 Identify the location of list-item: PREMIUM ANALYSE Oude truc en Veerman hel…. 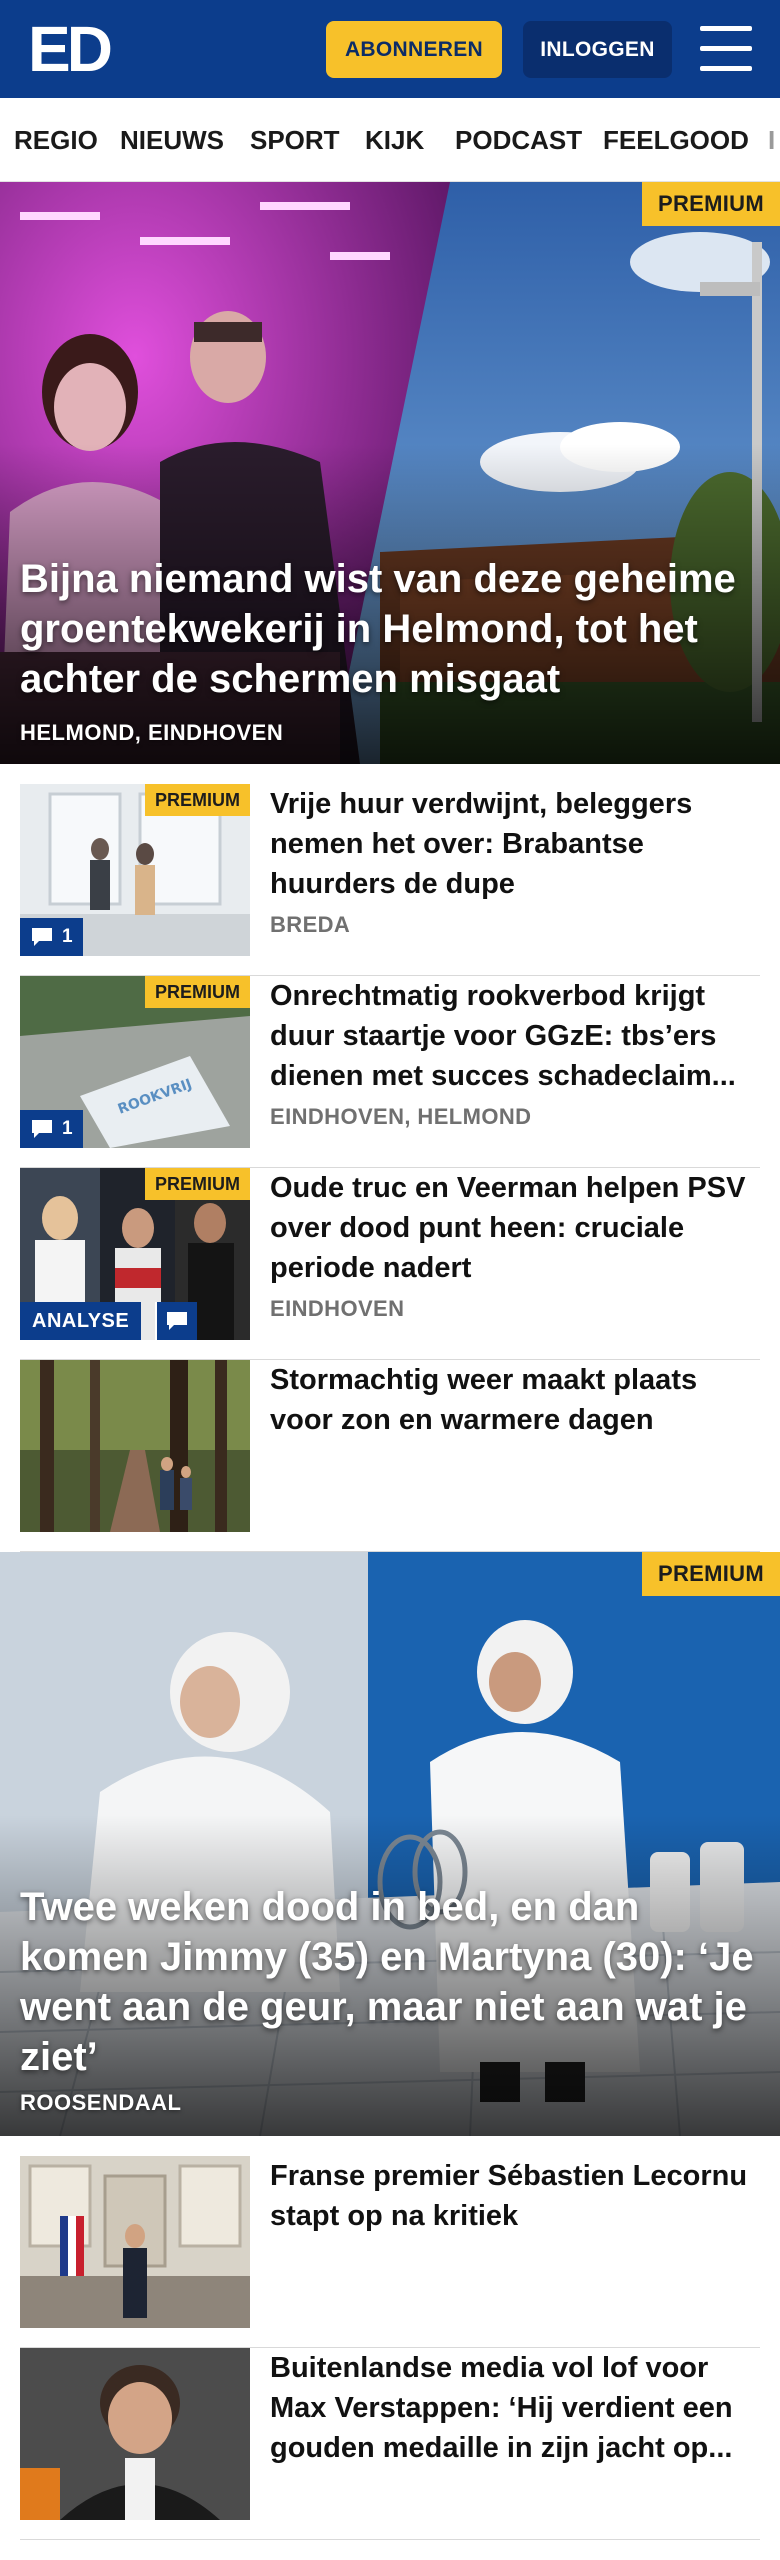
(390, 1264).